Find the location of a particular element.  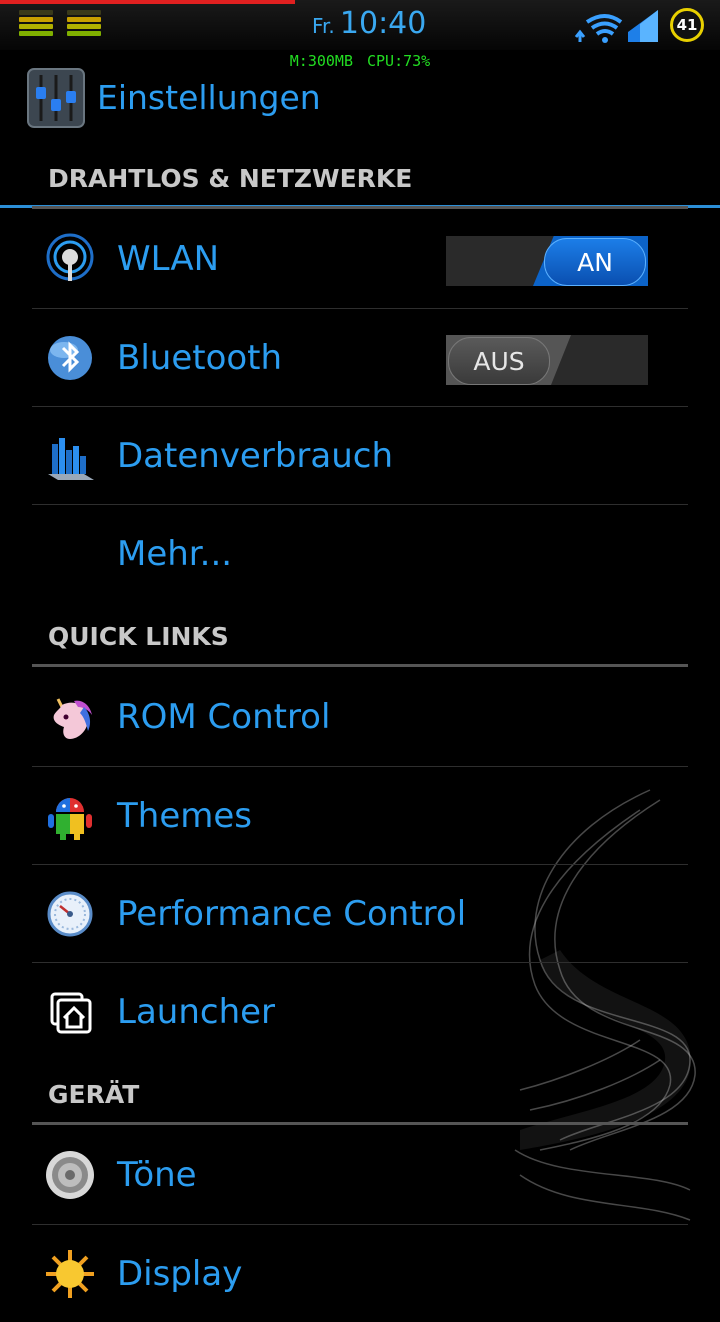

wlan-label: WLAN is located at coordinates (168, 259).